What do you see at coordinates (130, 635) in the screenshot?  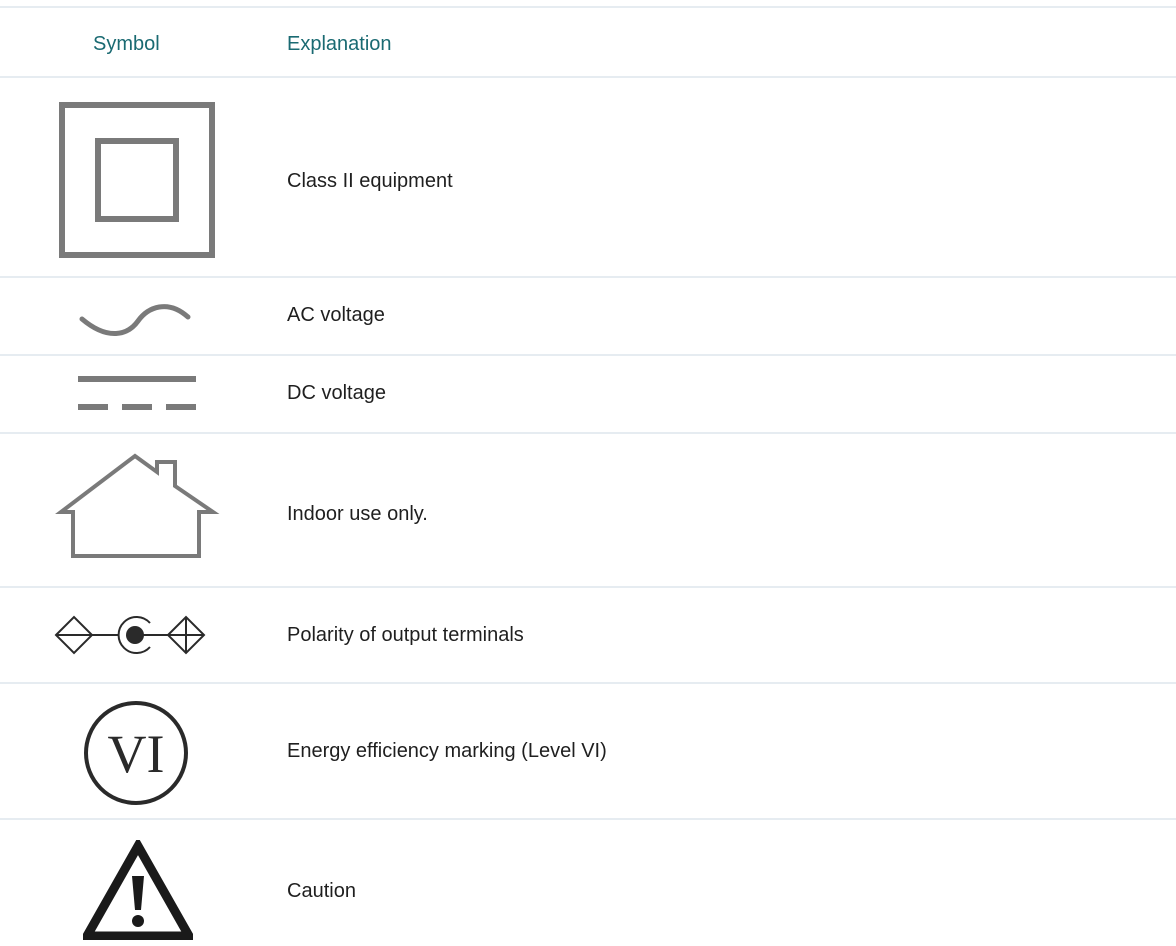 I see `polarity-icon` at bounding box center [130, 635].